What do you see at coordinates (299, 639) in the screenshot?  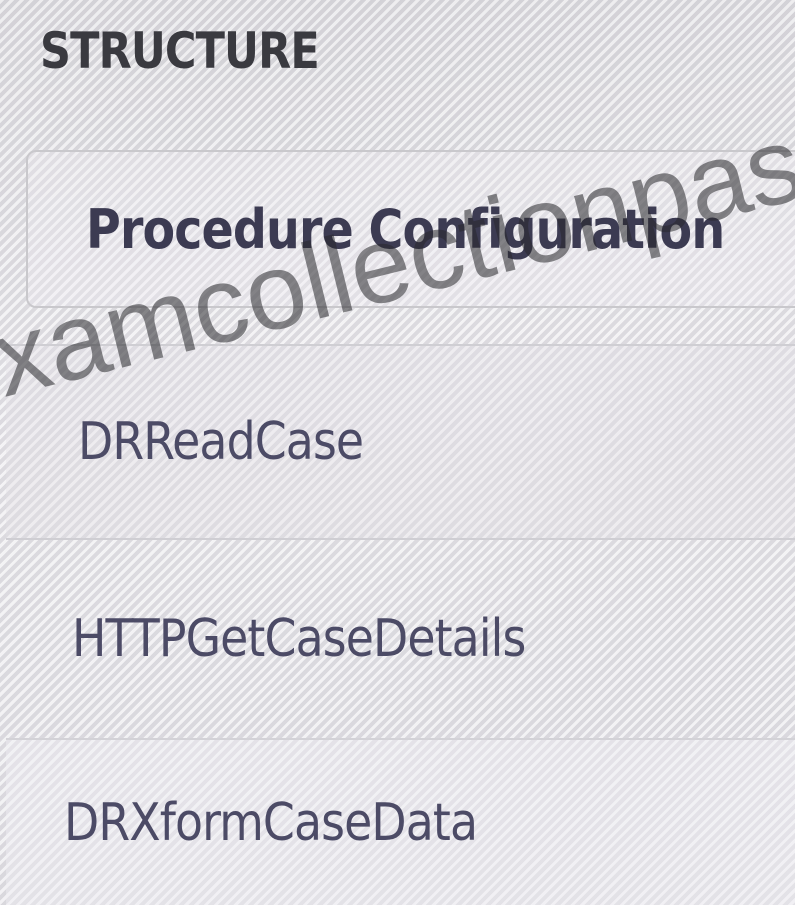 I see `structure-item-label: HTTPGetCaseDetails` at bounding box center [299, 639].